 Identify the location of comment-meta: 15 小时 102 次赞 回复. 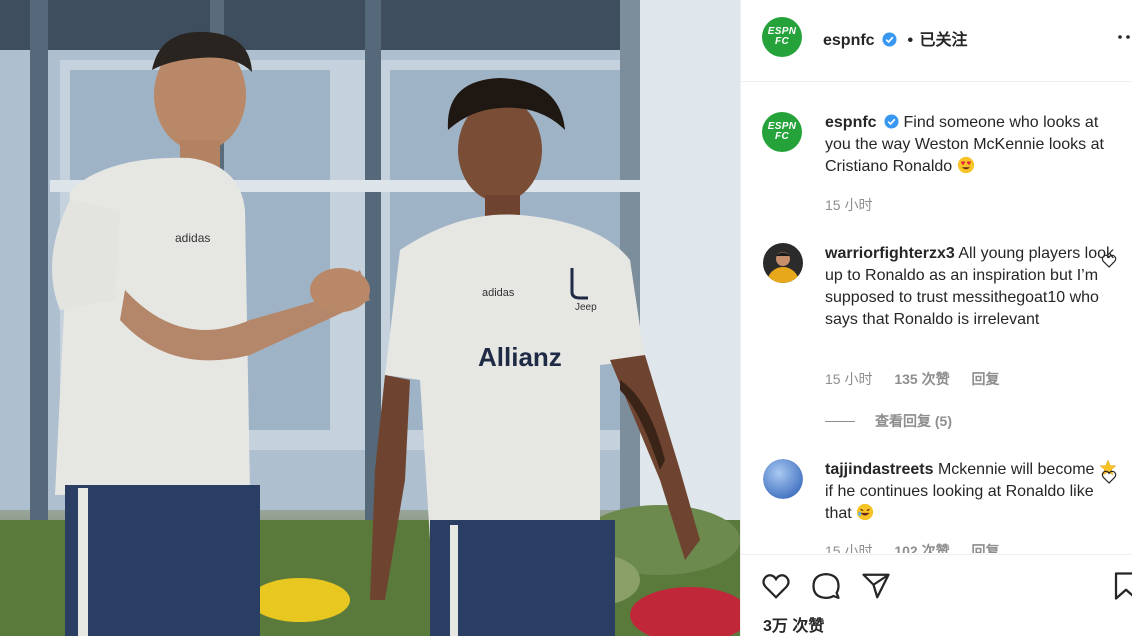
(921, 547).